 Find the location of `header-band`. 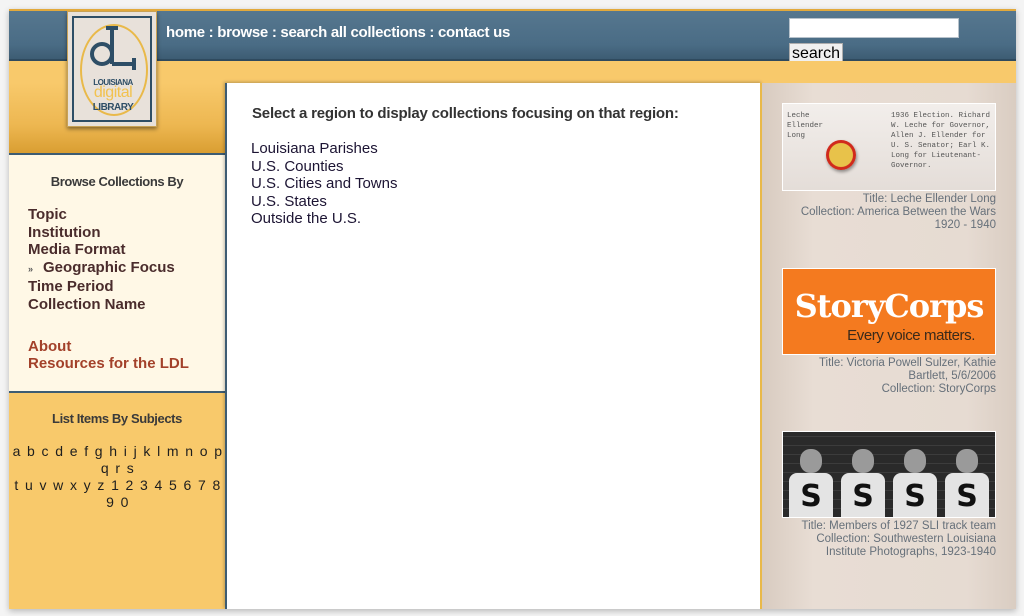

header-band is located at coordinates (512, 72).